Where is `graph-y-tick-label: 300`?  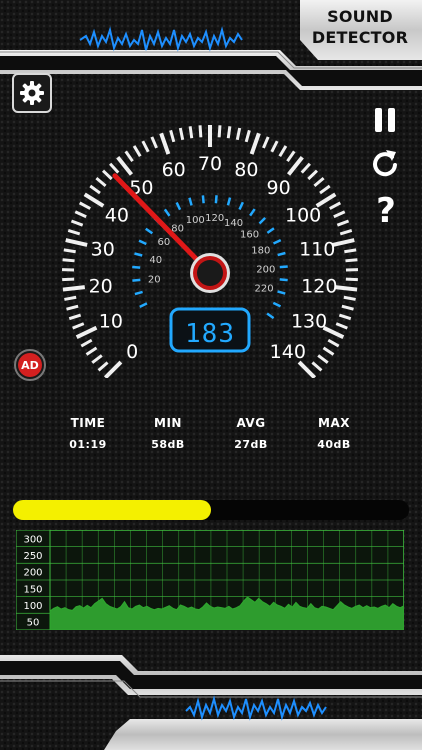
graph-y-tick-label: 300 is located at coordinates (32, 539).